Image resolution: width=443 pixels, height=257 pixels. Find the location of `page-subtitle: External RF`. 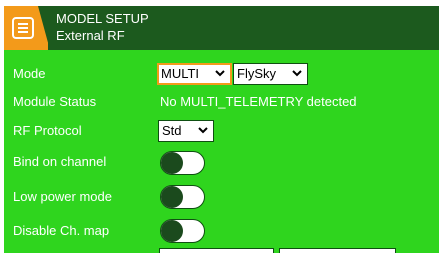

page-subtitle: External RF is located at coordinates (90, 35).